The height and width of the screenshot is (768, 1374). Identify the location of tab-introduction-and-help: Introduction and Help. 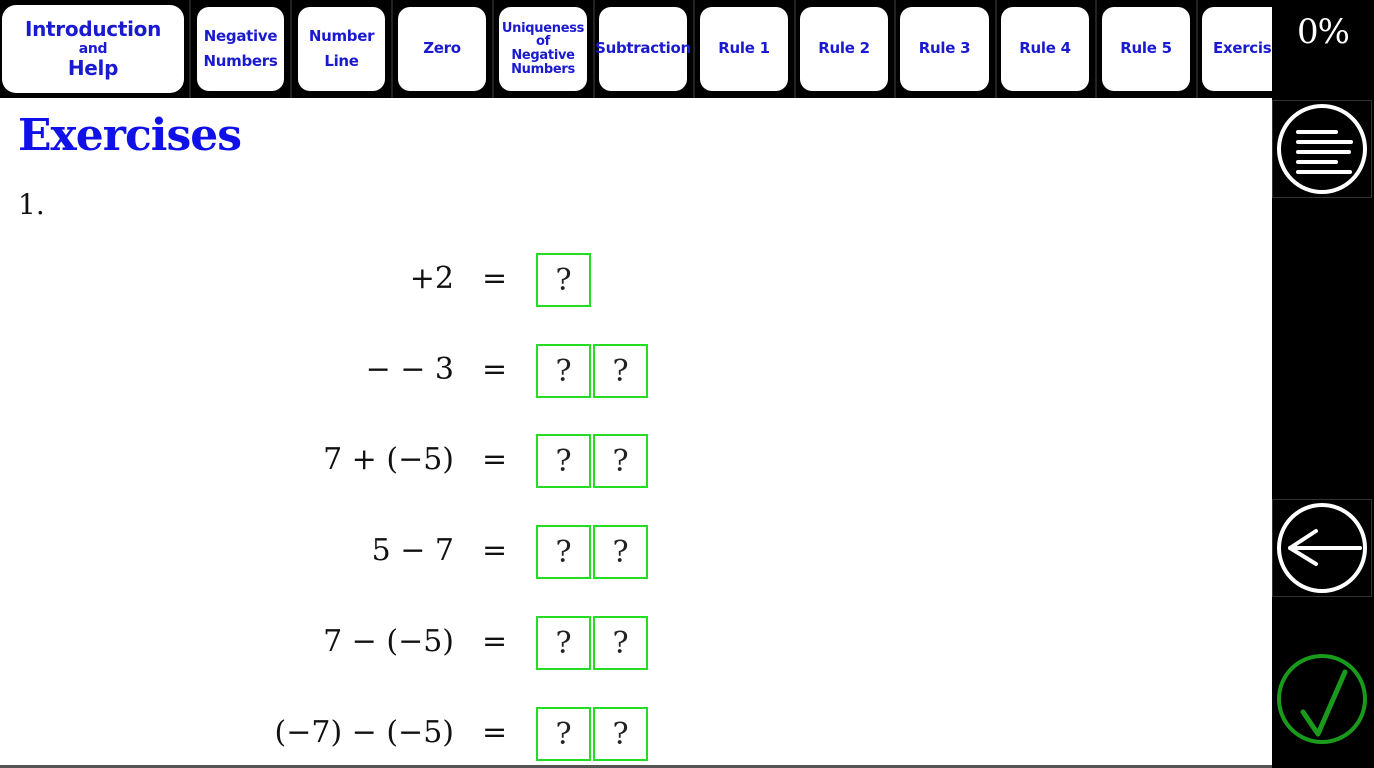
(93, 49).